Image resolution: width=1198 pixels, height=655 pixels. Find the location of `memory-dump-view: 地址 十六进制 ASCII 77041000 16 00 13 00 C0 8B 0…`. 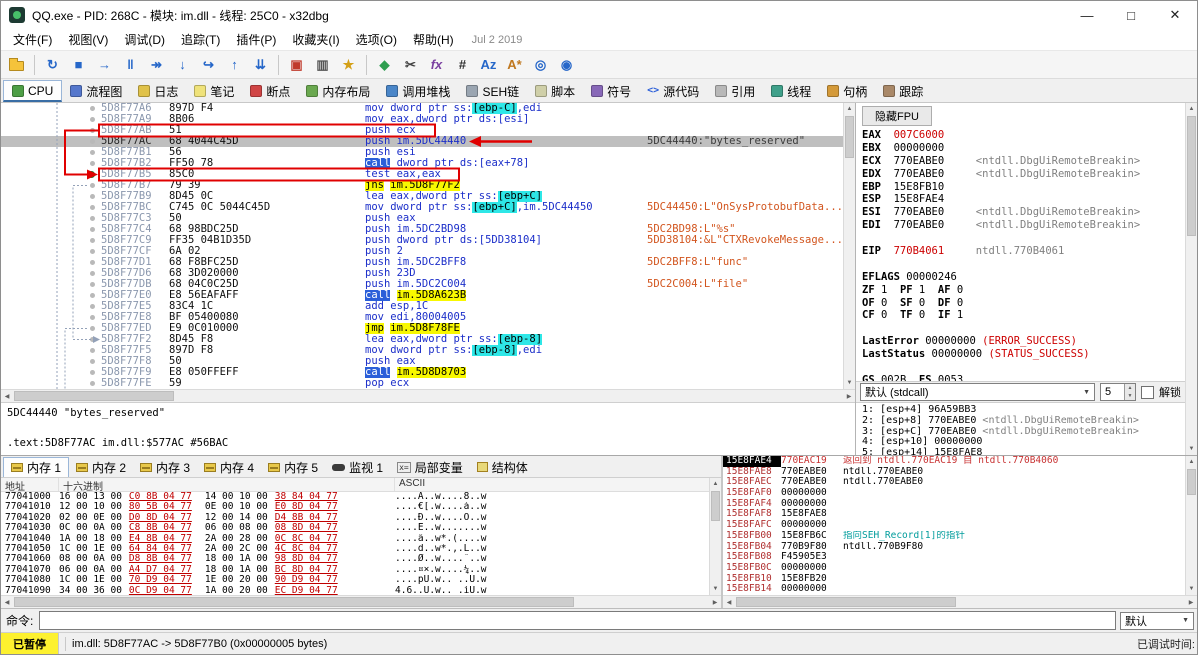

memory-dump-view: 地址 十六进制 ASCII 77041000 16 00 13 00 C0 8B 0… is located at coordinates (355, 536).